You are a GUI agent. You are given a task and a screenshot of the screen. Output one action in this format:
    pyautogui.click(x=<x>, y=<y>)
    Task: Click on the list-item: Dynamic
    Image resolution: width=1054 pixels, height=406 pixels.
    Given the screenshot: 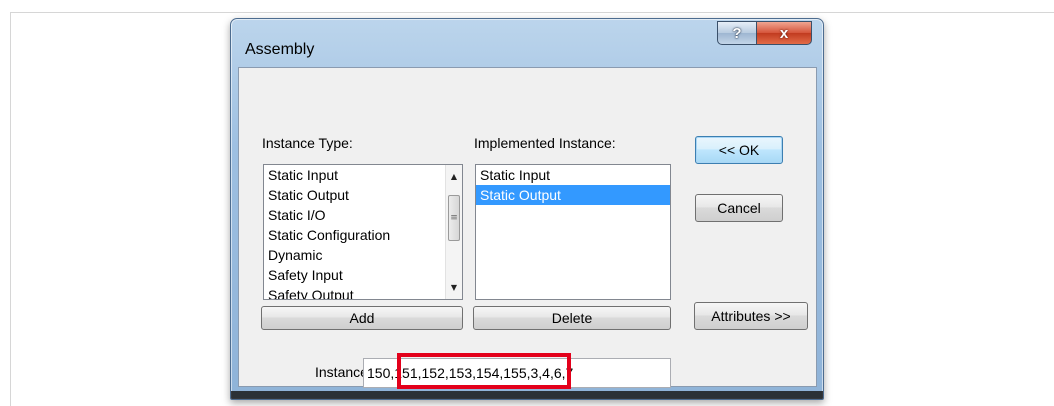 What is the action you would take?
    pyautogui.click(x=363, y=255)
    